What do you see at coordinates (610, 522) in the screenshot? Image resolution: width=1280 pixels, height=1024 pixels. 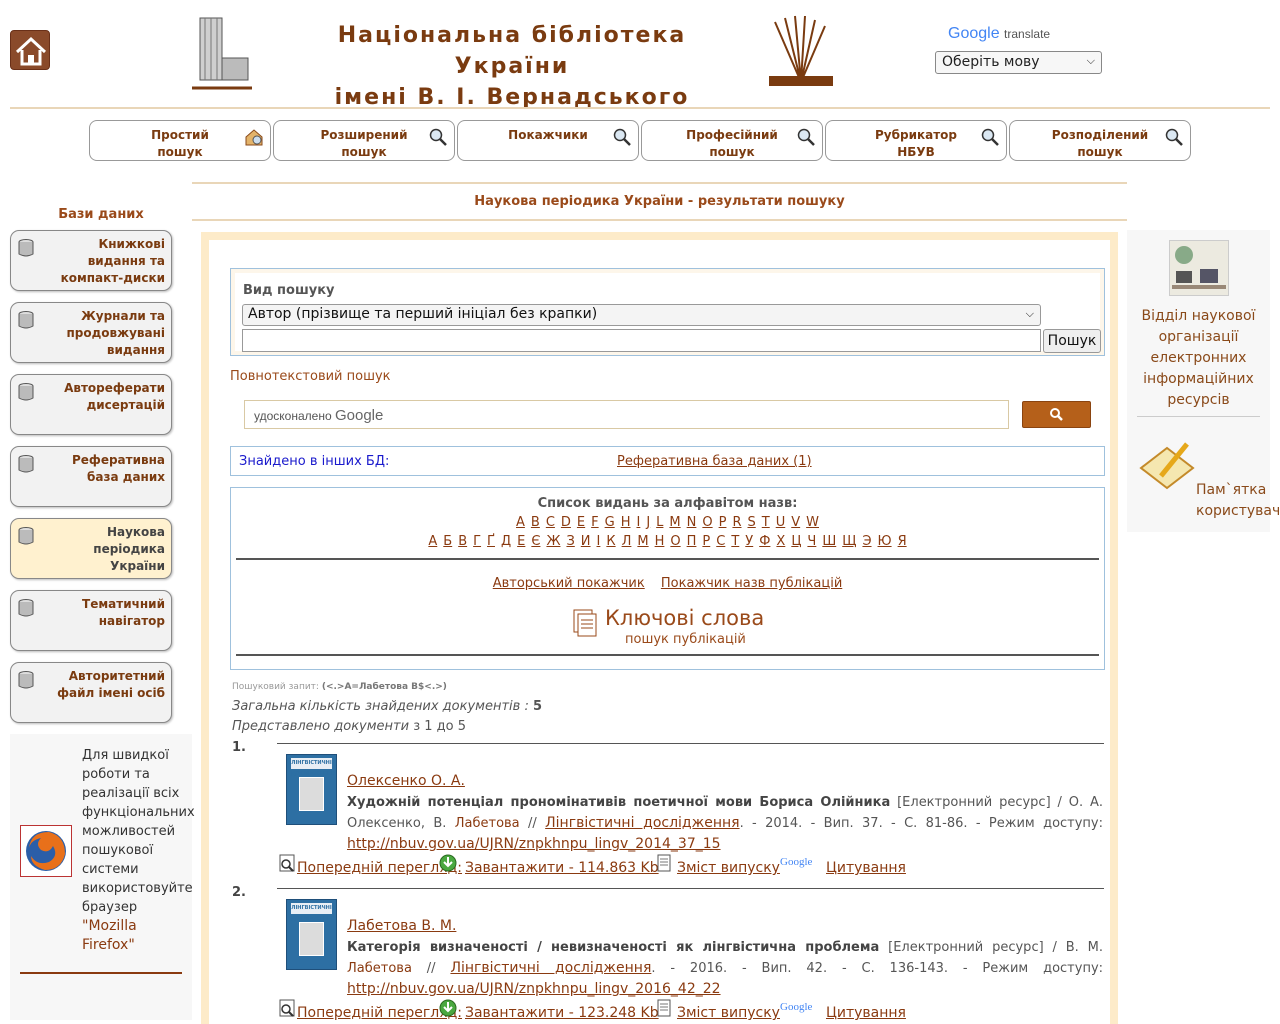 I see `latin-letter-link: G` at bounding box center [610, 522].